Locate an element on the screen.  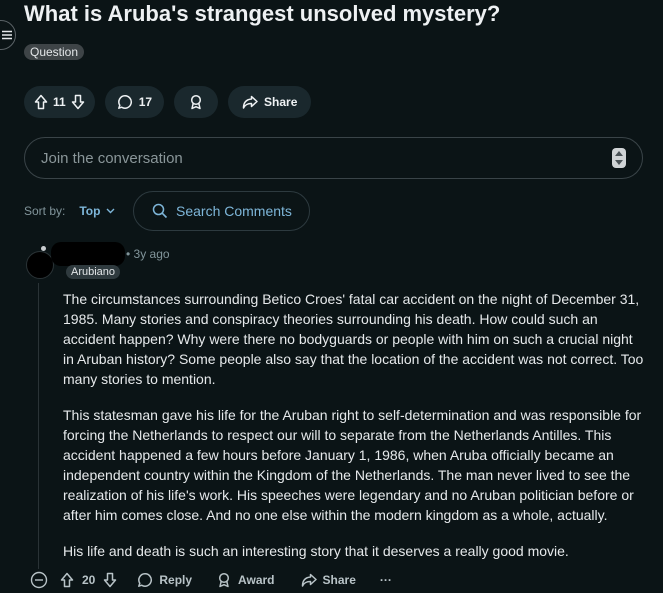
award-label: Award is located at coordinates (256, 580).